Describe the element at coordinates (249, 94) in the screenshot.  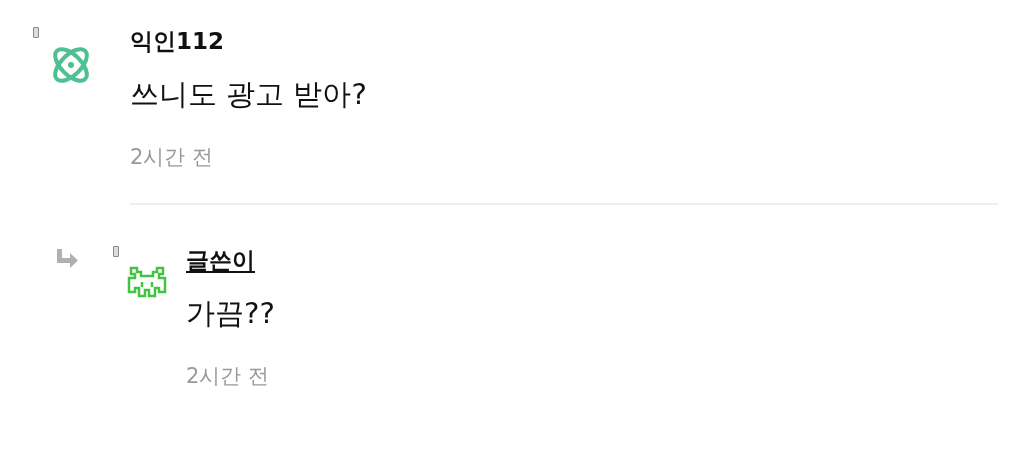
I see `comment-text: 쓰니도 광고 받아?` at that location.